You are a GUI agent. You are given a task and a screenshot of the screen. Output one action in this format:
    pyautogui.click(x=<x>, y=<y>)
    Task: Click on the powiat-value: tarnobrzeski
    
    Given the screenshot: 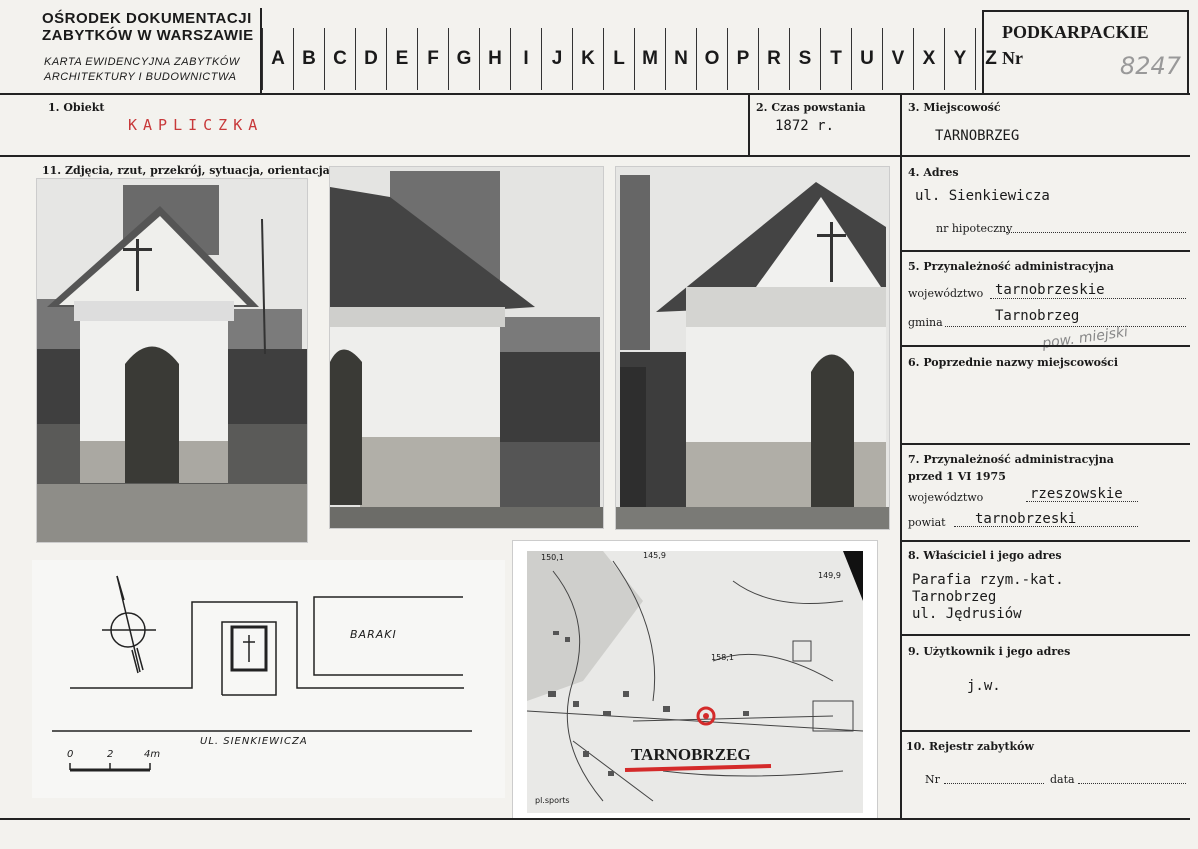 What is the action you would take?
    pyautogui.click(x=1026, y=519)
    